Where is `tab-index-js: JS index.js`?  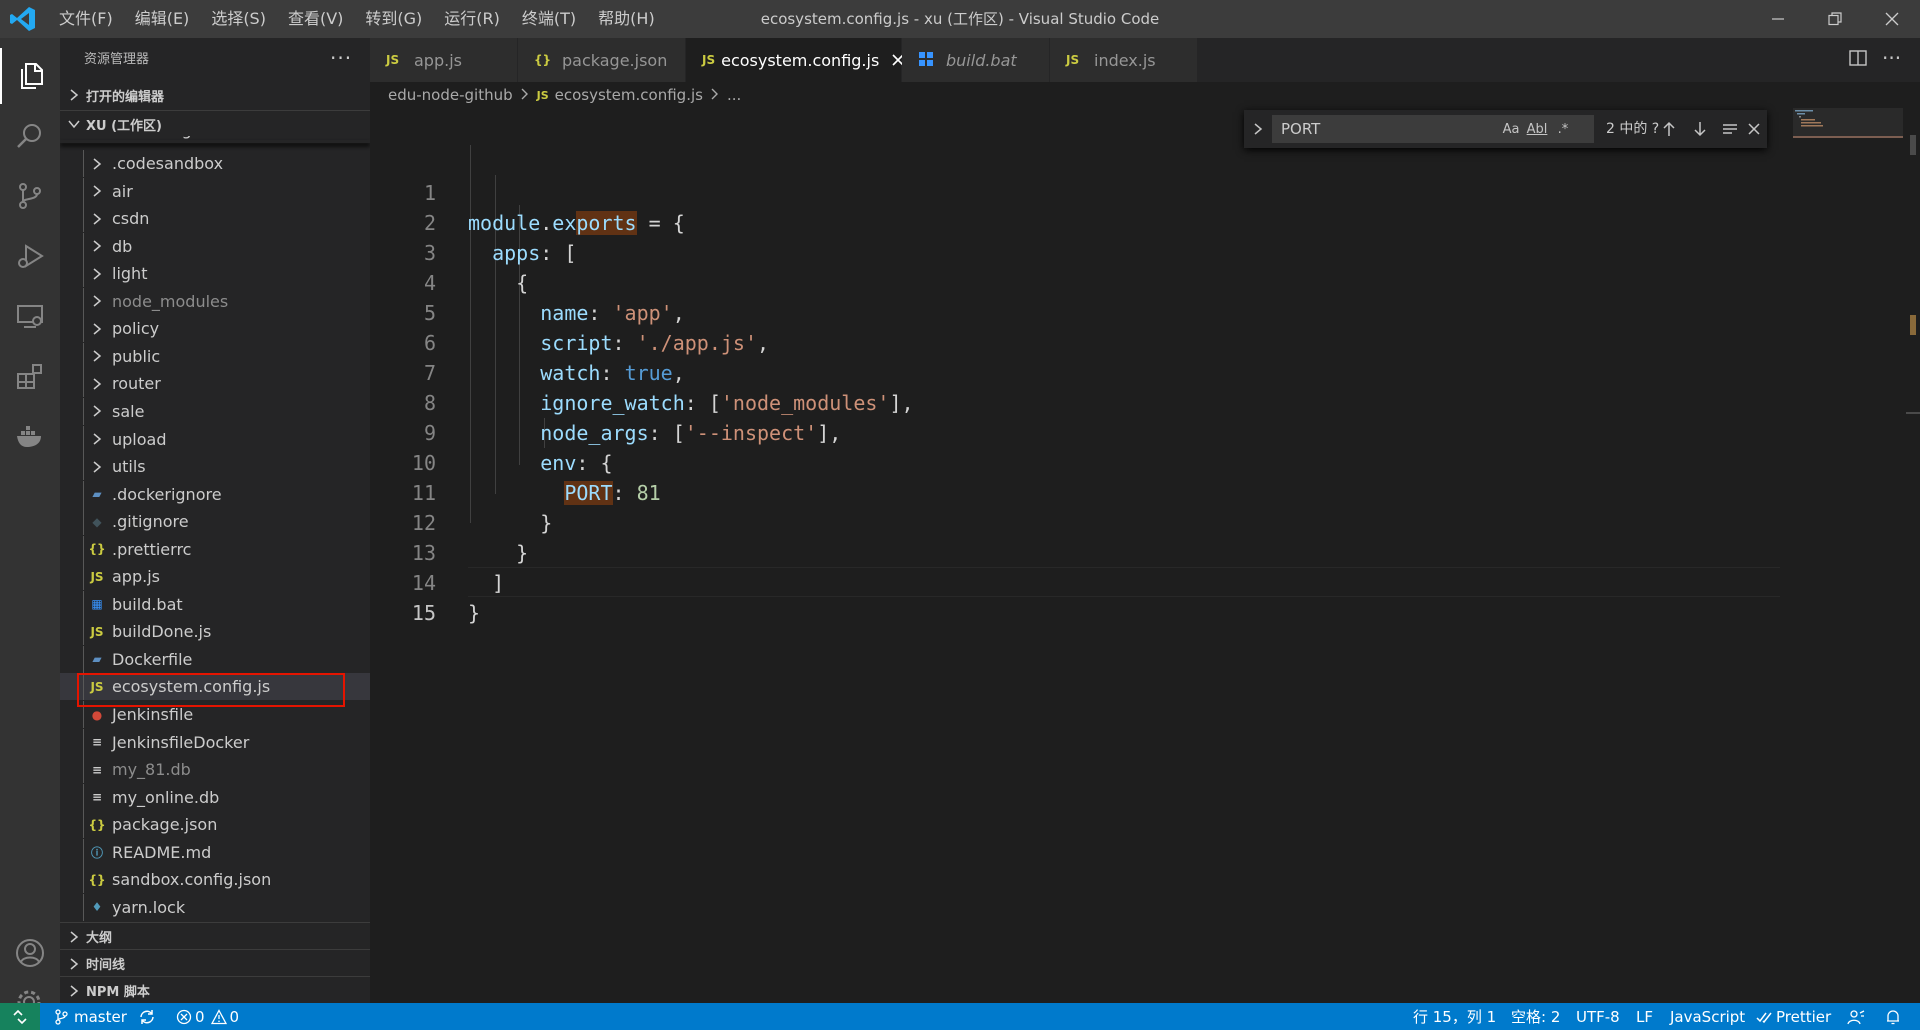
tab-index-js: JS index.js is located at coordinates (1124, 60).